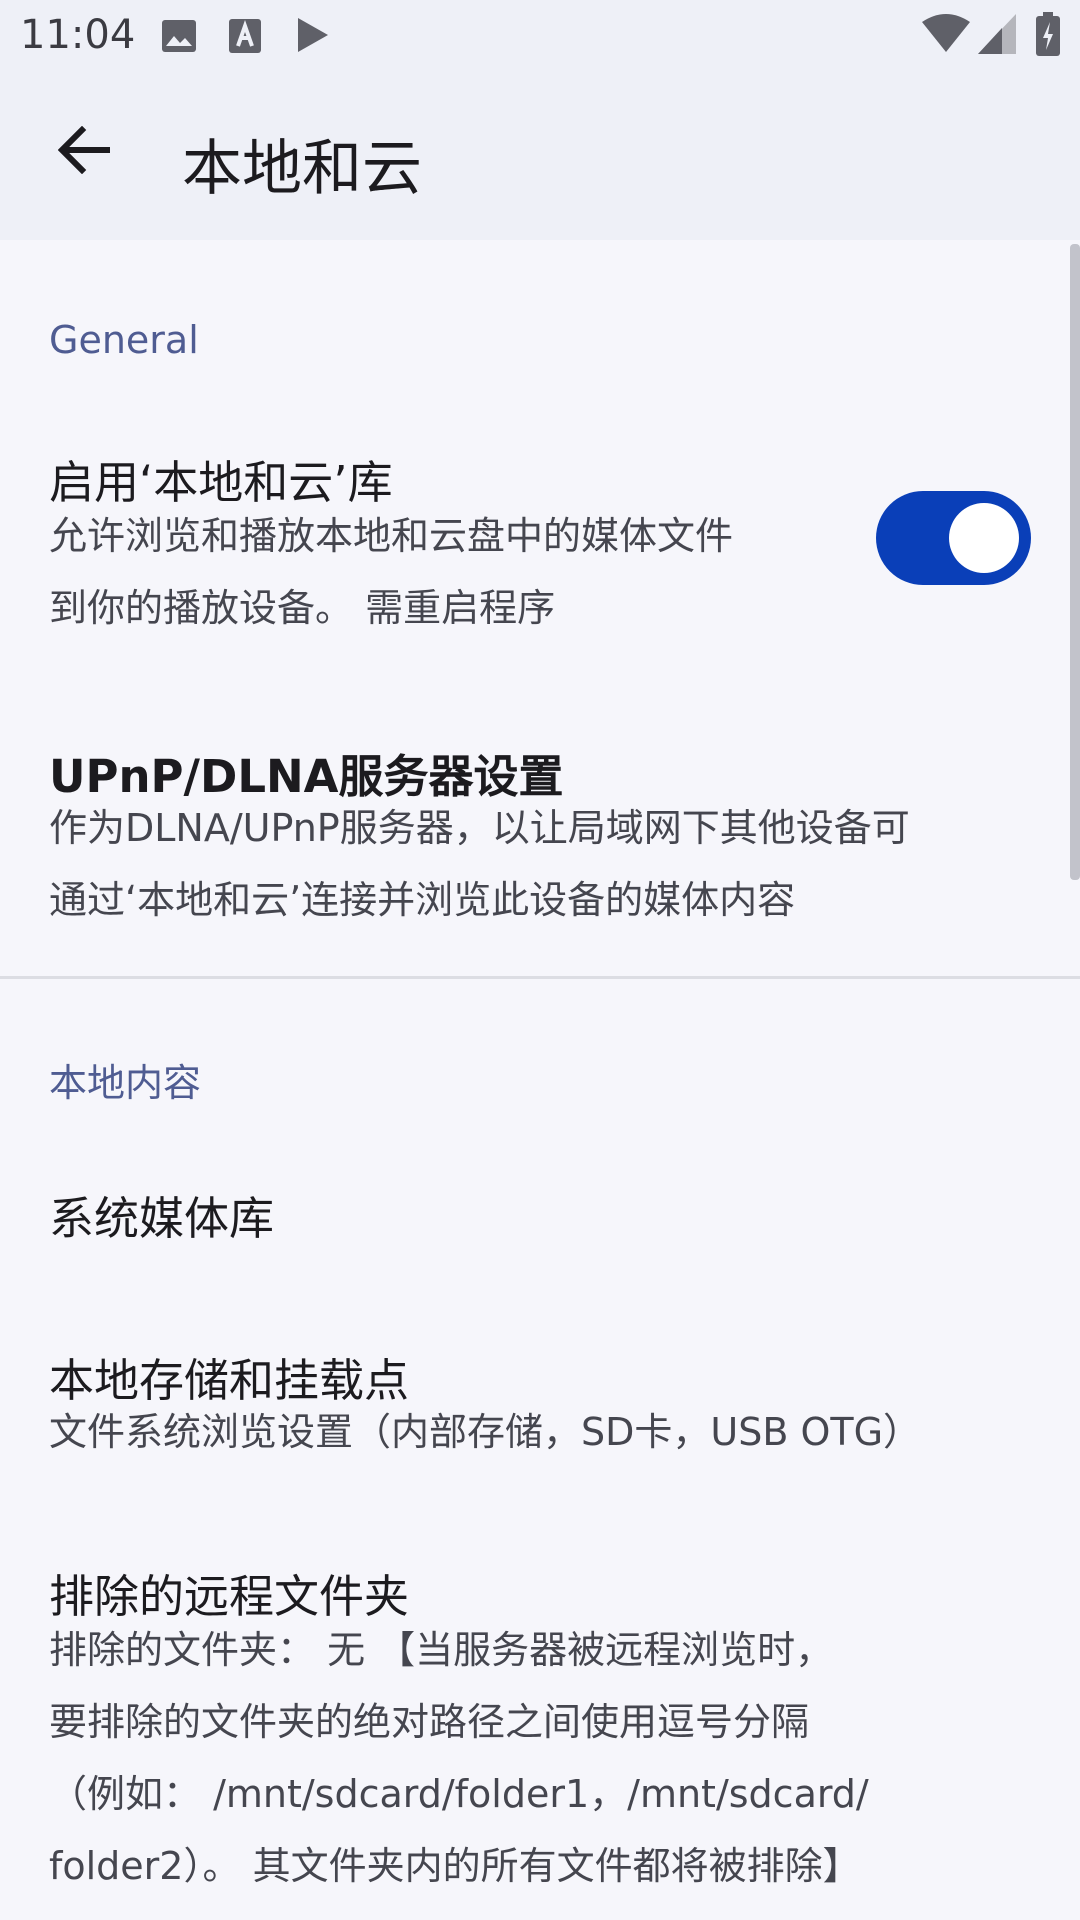 This screenshot has width=1080, height=1920. Describe the element at coordinates (485, 1432) in the screenshot. I see `local-storage-summary: 文件系统浏览设置（内部存储，SD卡，USB OTG）` at that location.